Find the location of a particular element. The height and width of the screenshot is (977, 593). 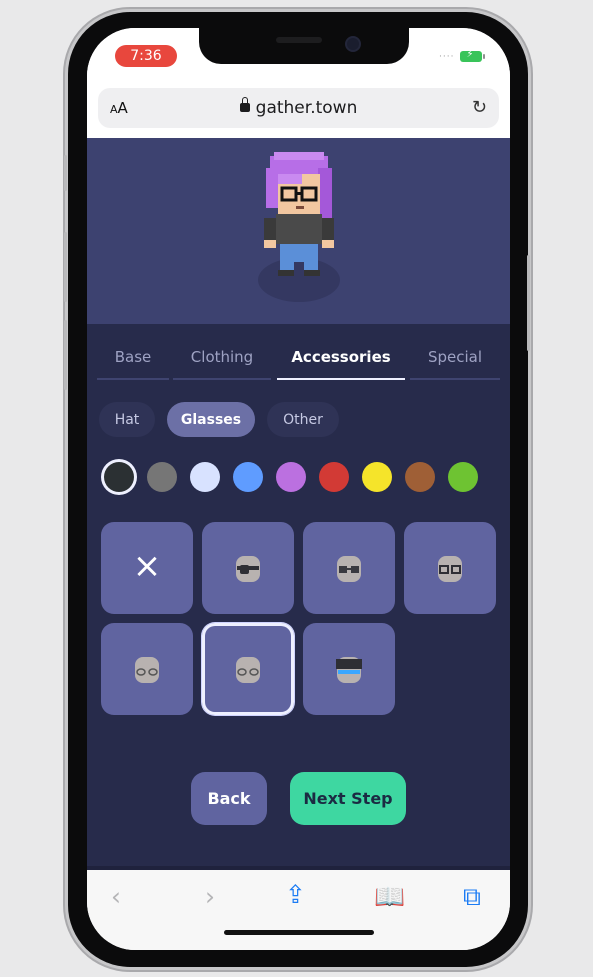

volume-down-button is located at coordinates (65, 355).